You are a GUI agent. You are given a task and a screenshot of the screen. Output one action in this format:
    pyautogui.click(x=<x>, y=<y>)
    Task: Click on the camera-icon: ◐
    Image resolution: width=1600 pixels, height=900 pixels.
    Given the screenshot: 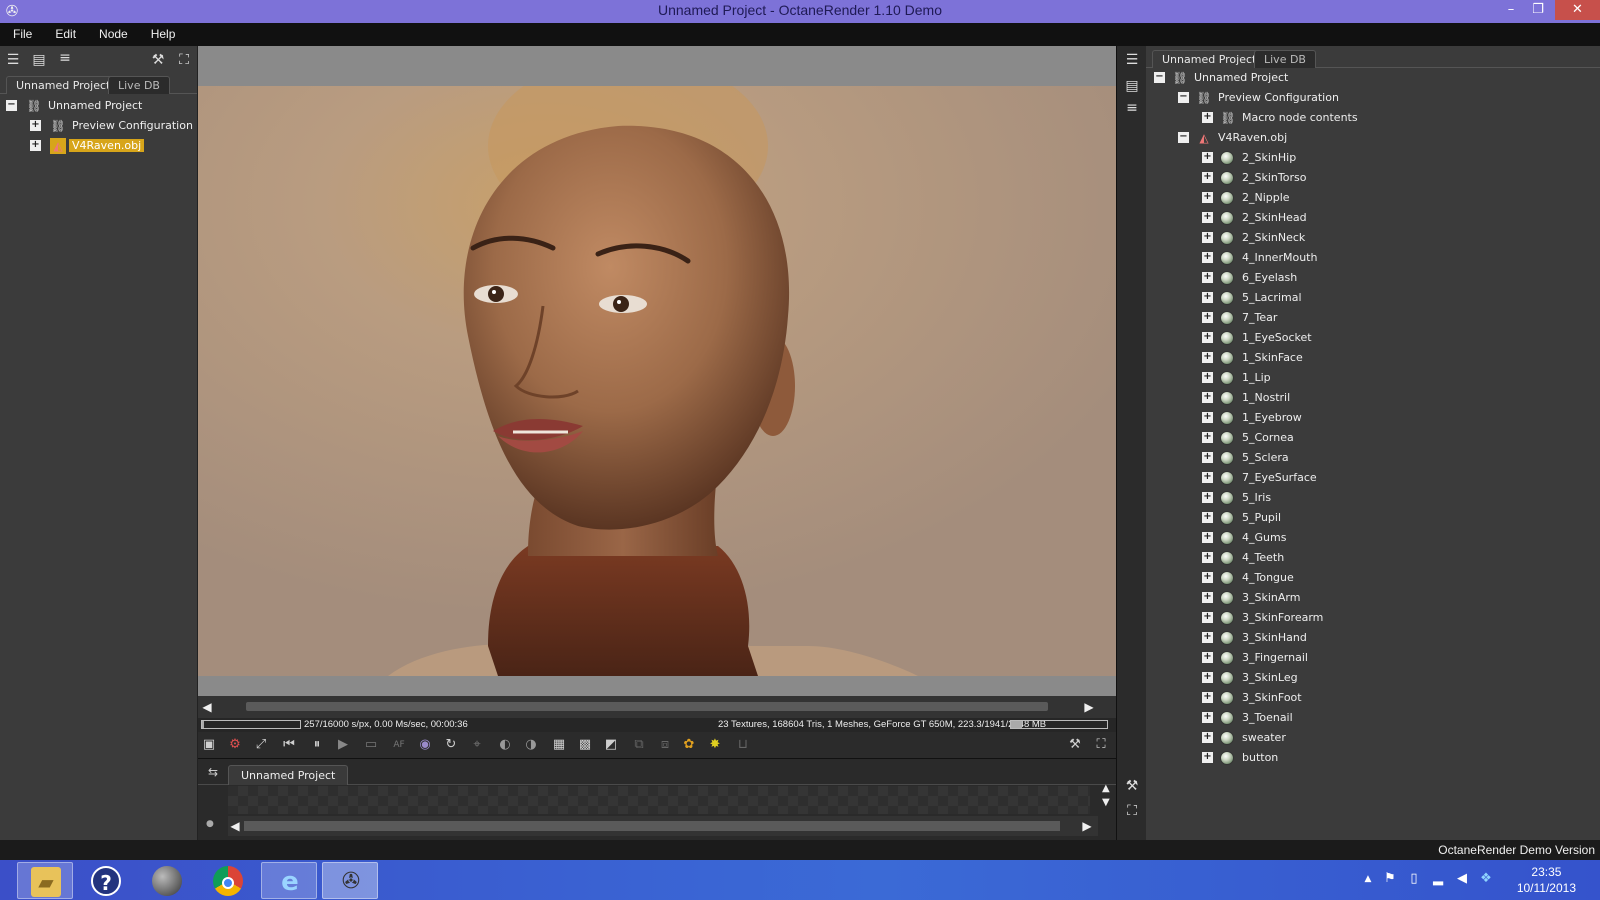 What is the action you would take?
    pyautogui.click(x=505, y=745)
    